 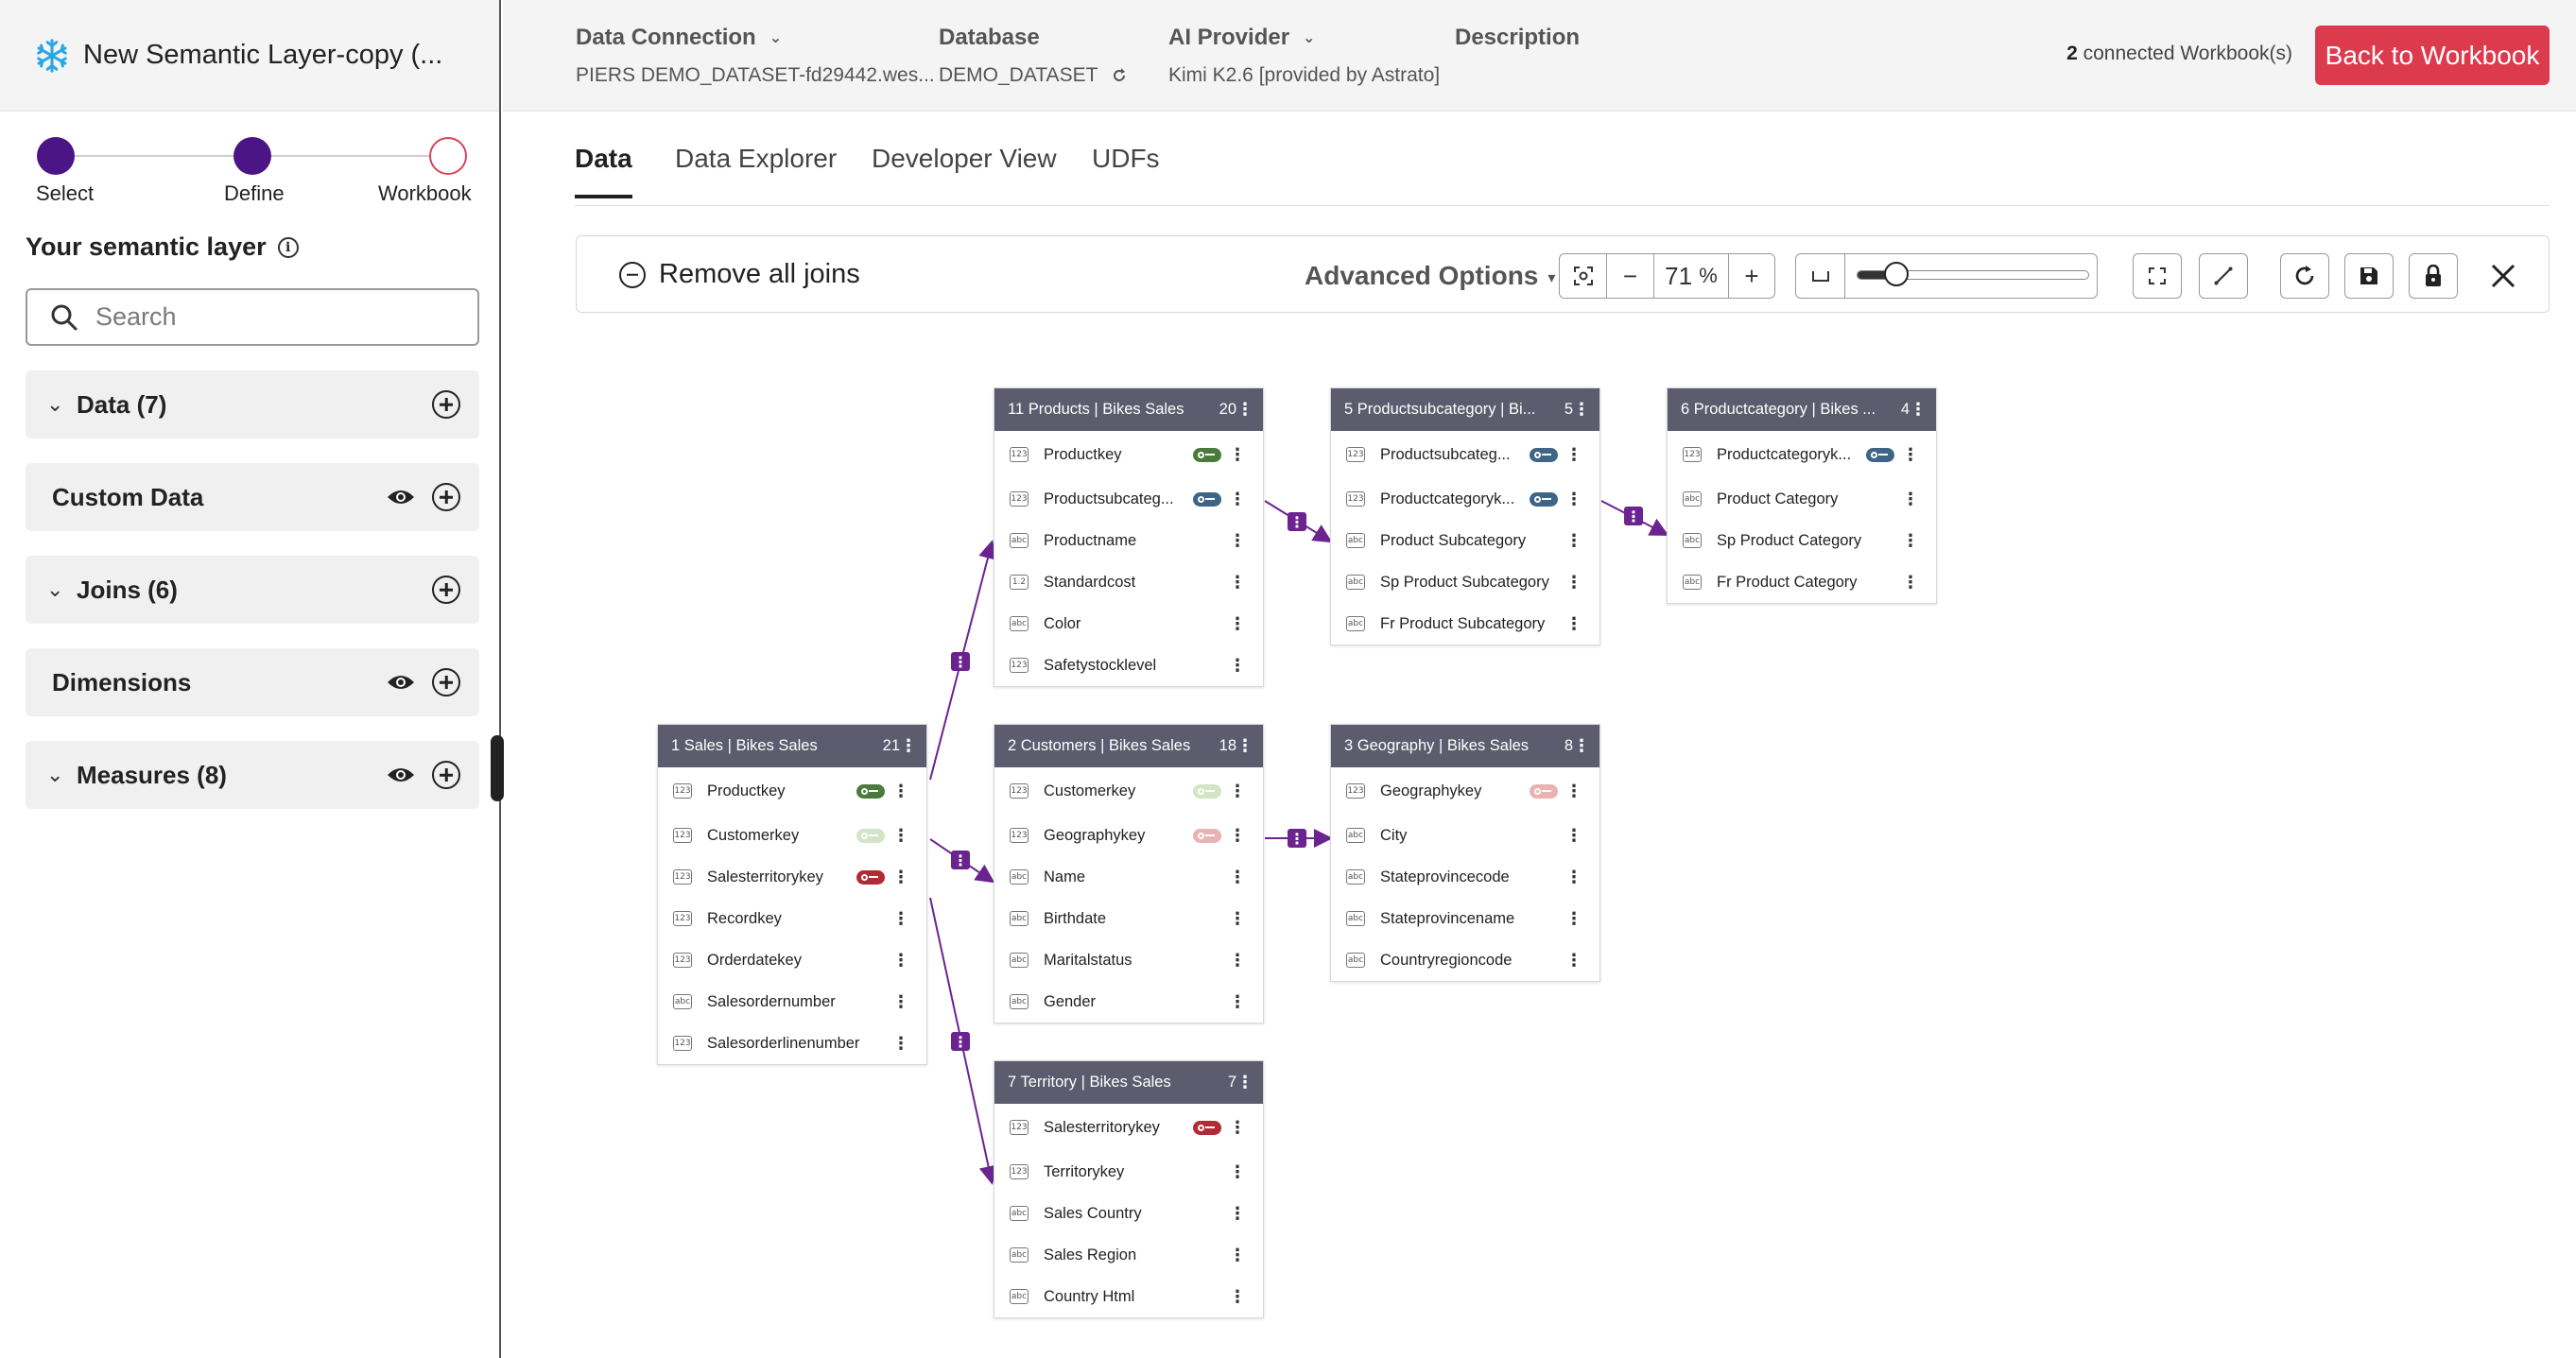 I want to click on add-dimension-icon, so click(x=446, y=682).